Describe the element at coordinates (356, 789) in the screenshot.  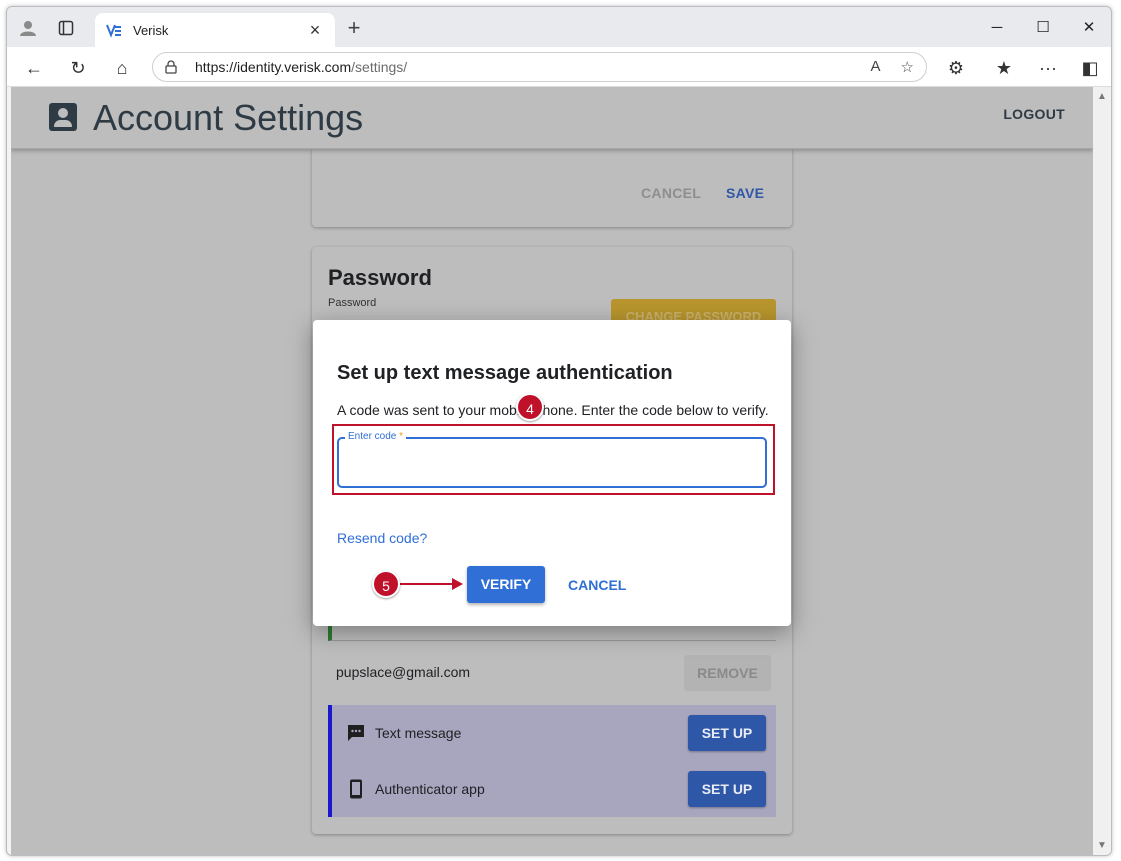
I see `phone-icon` at that location.